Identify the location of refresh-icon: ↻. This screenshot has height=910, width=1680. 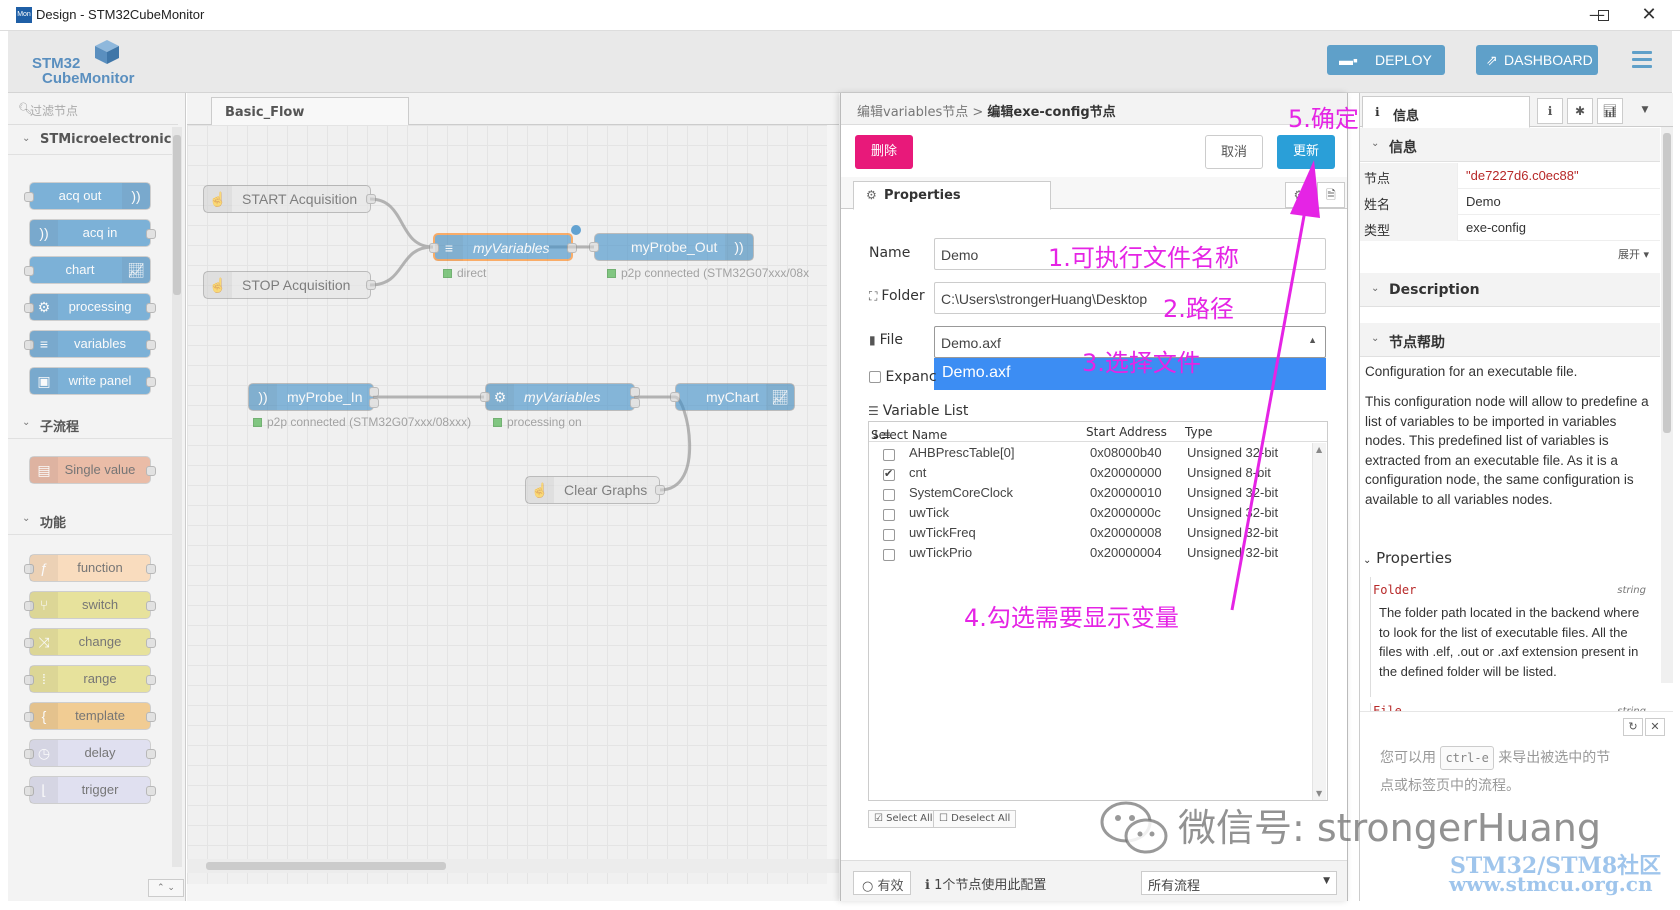
(1633, 727).